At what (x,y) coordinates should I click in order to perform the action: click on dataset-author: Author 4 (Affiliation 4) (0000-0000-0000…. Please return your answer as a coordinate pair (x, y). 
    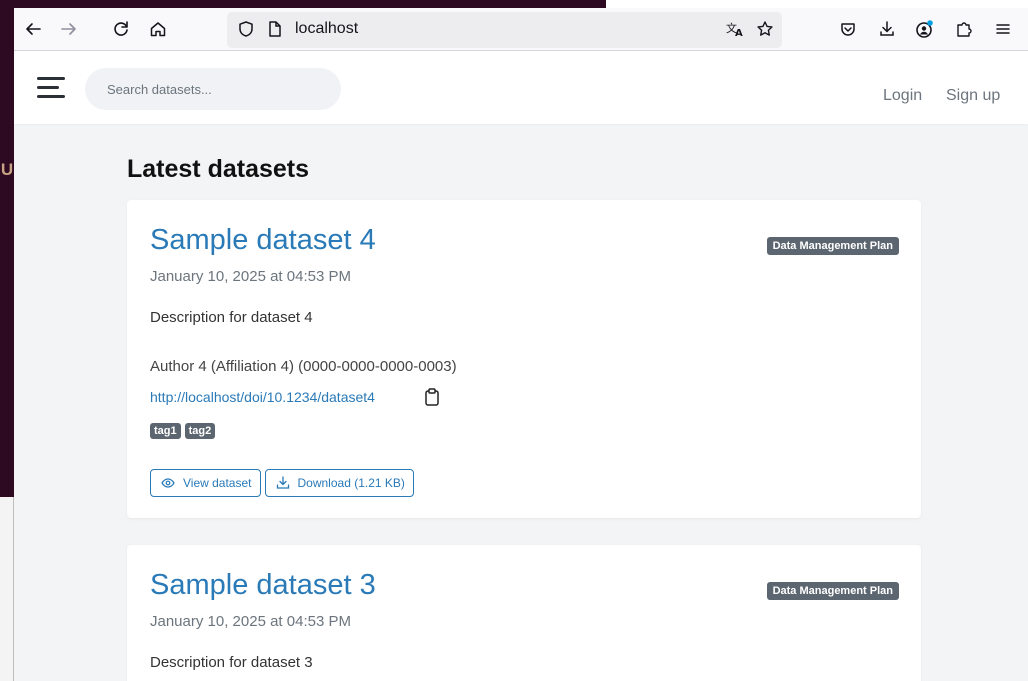
    Looking at the image, I should click on (303, 366).